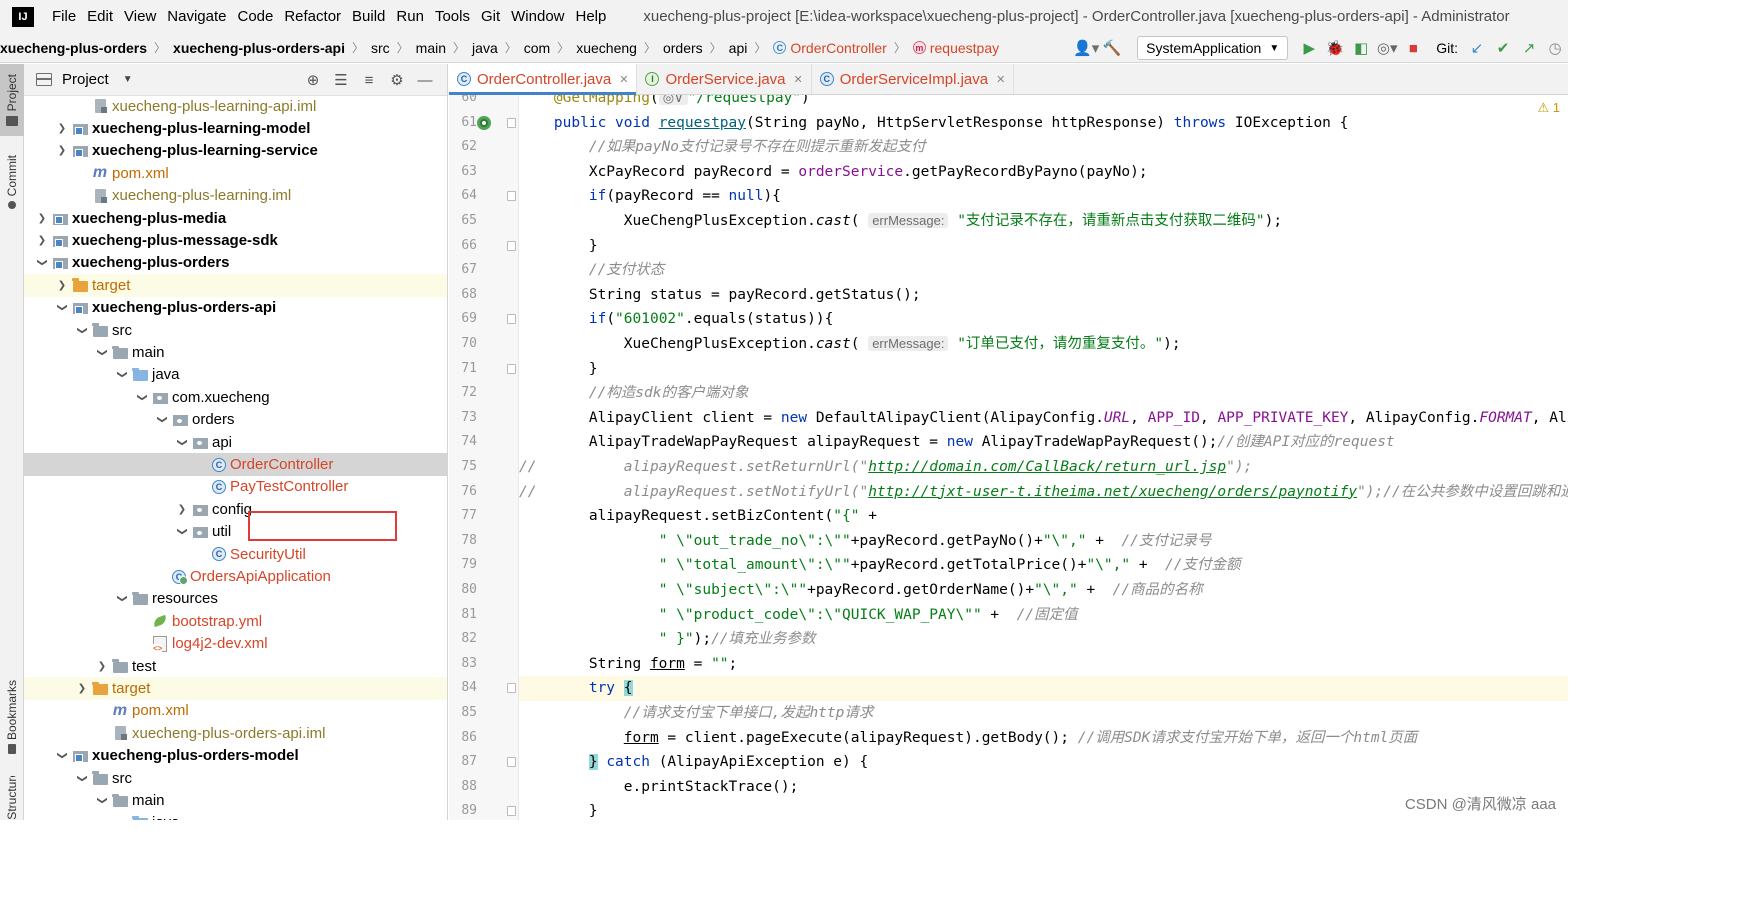 The height and width of the screenshot is (918, 1755). What do you see at coordinates (483, 787) in the screenshot?
I see `gutter-line: 88` at bounding box center [483, 787].